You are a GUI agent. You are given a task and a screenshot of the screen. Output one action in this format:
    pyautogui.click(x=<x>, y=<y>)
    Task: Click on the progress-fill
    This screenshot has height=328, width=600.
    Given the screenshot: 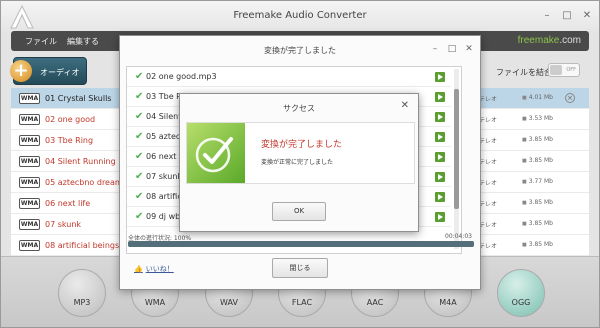 What is the action you would take?
    pyautogui.click(x=301, y=244)
    